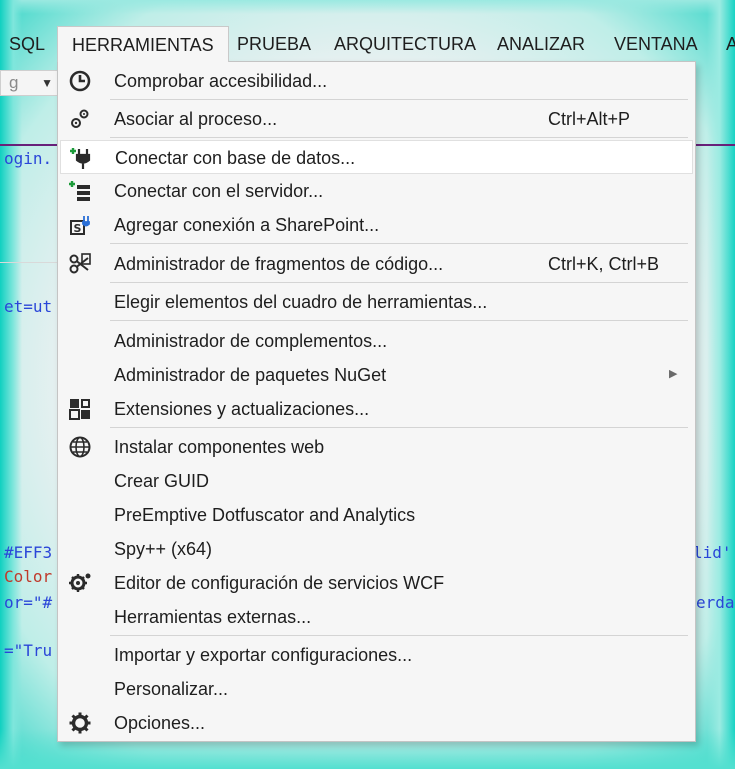 The height and width of the screenshot is (769, 735). What do you see at coordinates (589, 119) in the screenshot?
I see `menu-item-shortcut: Ctrl+Alt+P` at bounding box center [589, 119].